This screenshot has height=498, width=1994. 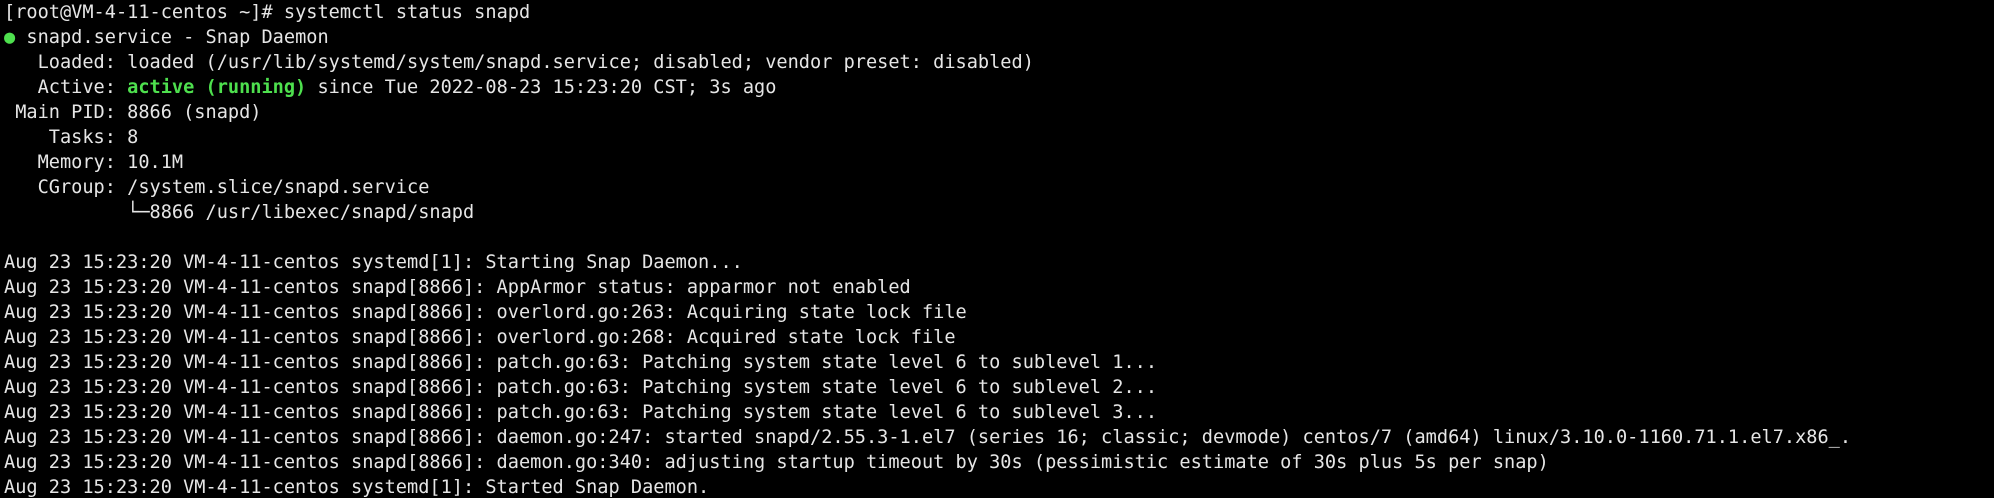 What do you see at coordinates (999, 162) in the screenshot?
I see `memory-line: Memory: 10.1M` at bounding box center [999, 162].